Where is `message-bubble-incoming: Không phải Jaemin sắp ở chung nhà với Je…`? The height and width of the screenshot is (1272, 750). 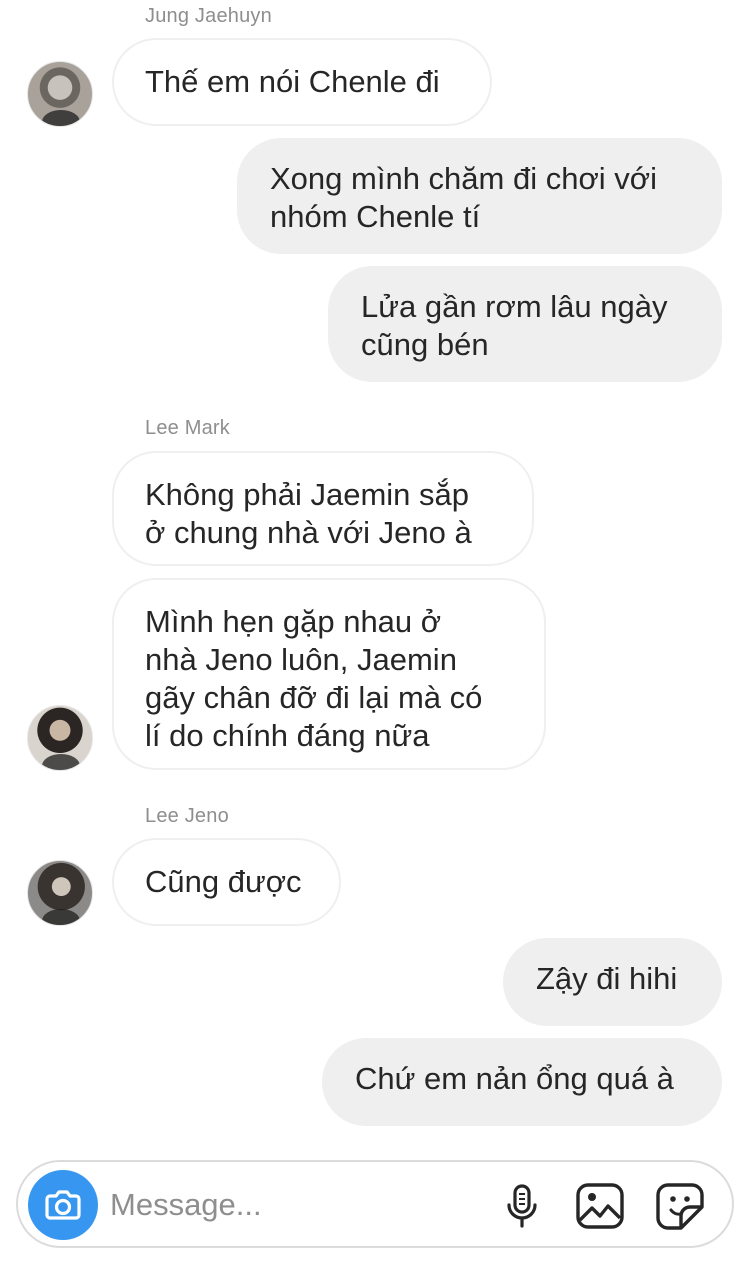
message-bubble-incoming: Không phải Jaemin sắp ở chung nhà với Je… is located at coordinates (323, 508).